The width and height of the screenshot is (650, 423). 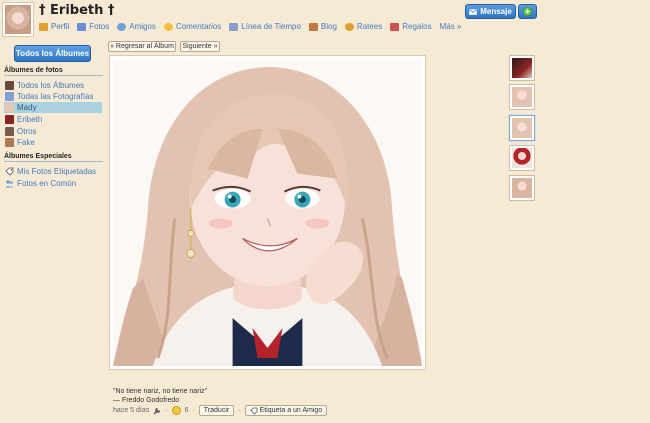 I want to click on sidebar-item-label: Mis Fotos Etiquetadas, so click(x=57, y=171).